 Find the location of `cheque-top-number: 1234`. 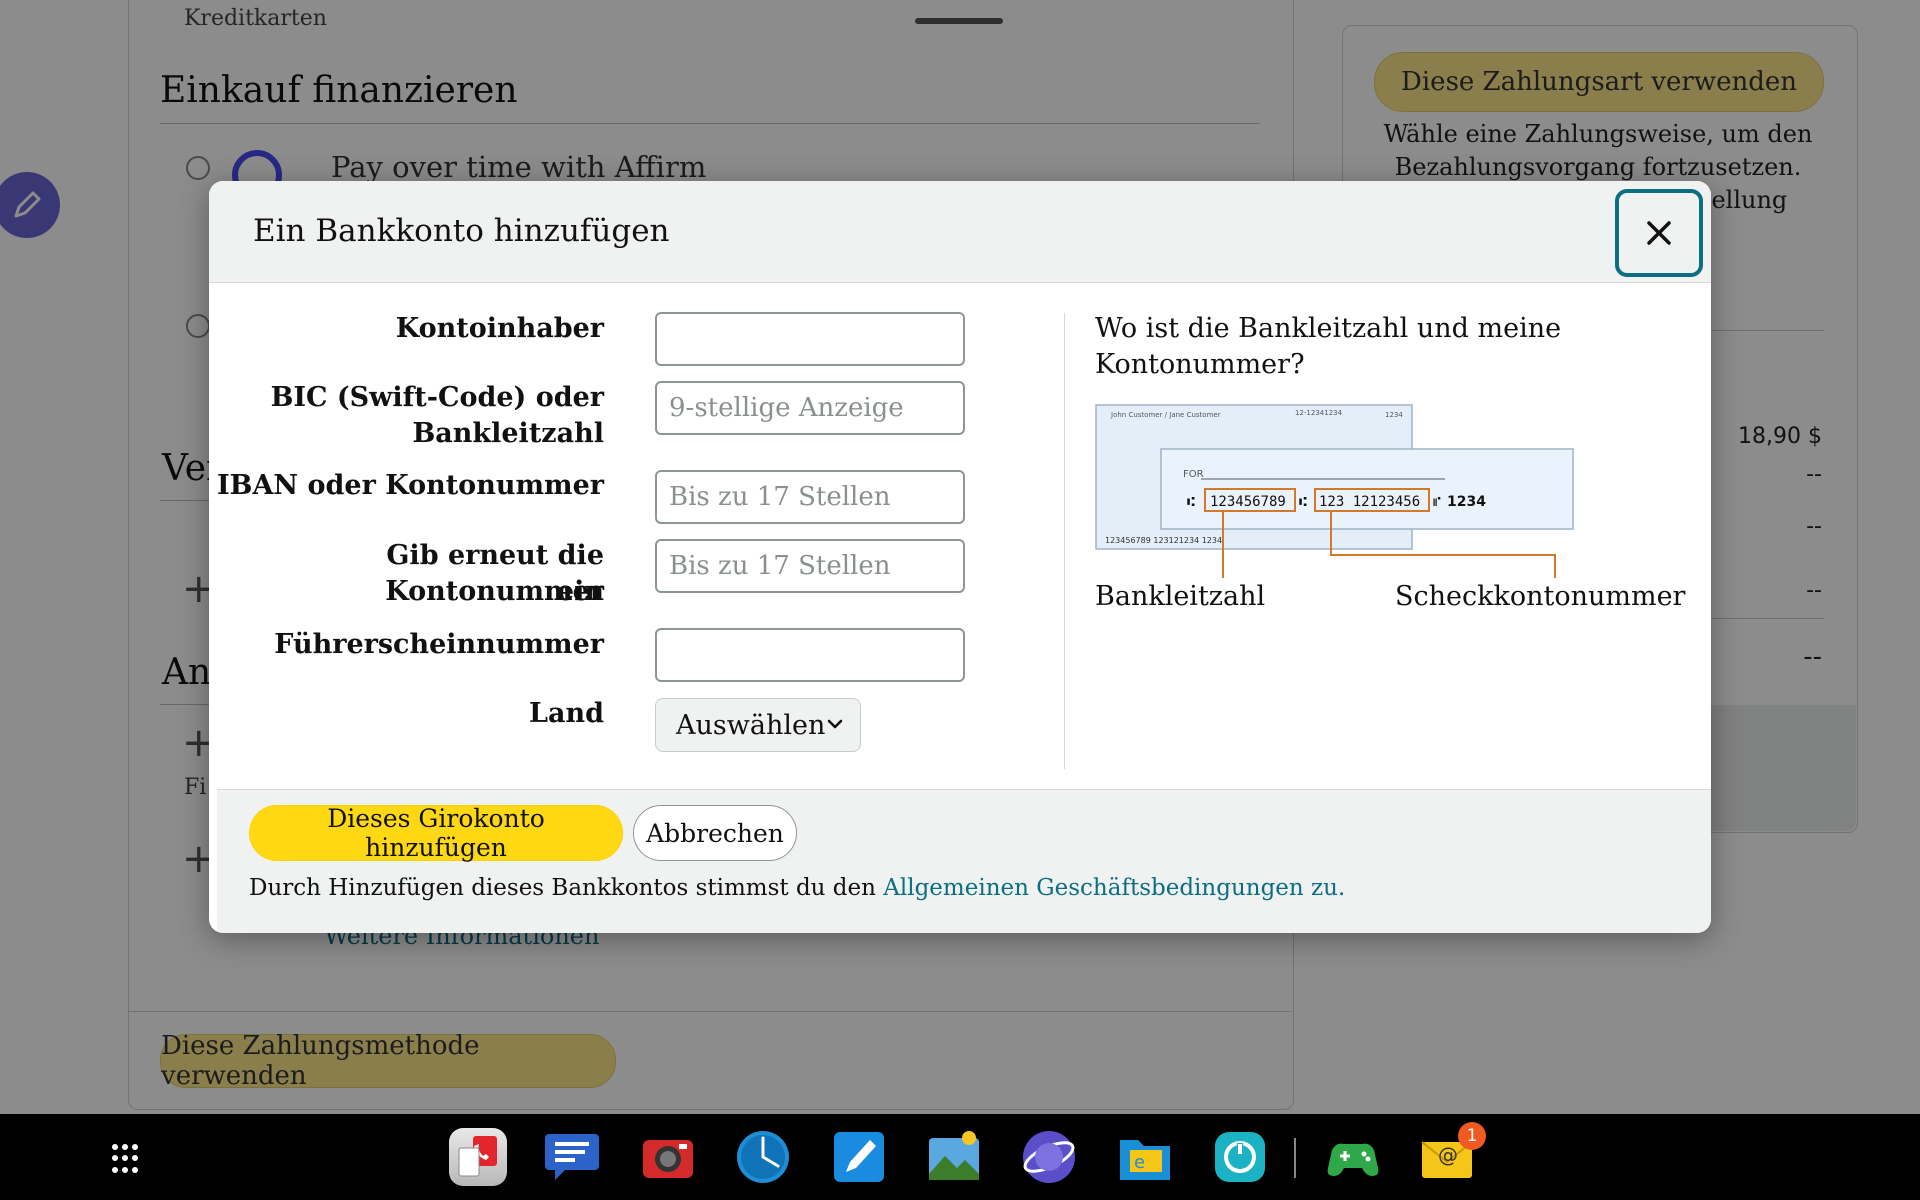

cheque-top-number: 1234 is located at coordinates (1394, 415).